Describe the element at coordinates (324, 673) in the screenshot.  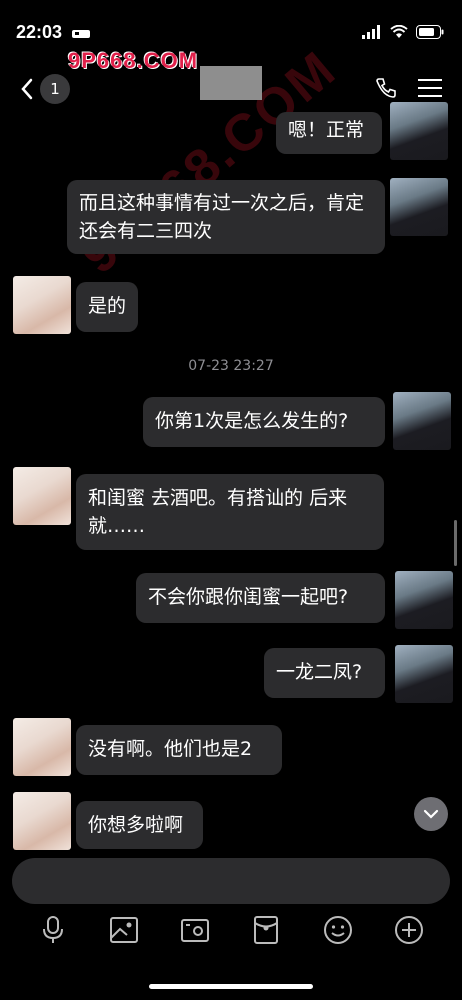
I see `message-bubble-me: 一龙二凤?` at that location.